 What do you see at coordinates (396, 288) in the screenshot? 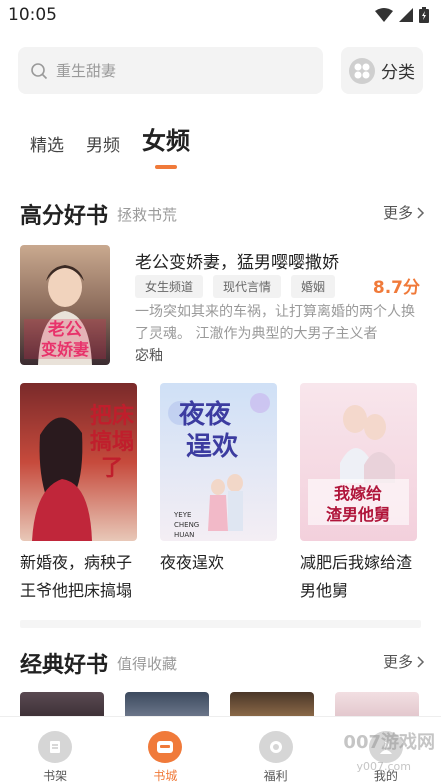
I see `book-score: 8.7分` at bounding box center [396, 288].